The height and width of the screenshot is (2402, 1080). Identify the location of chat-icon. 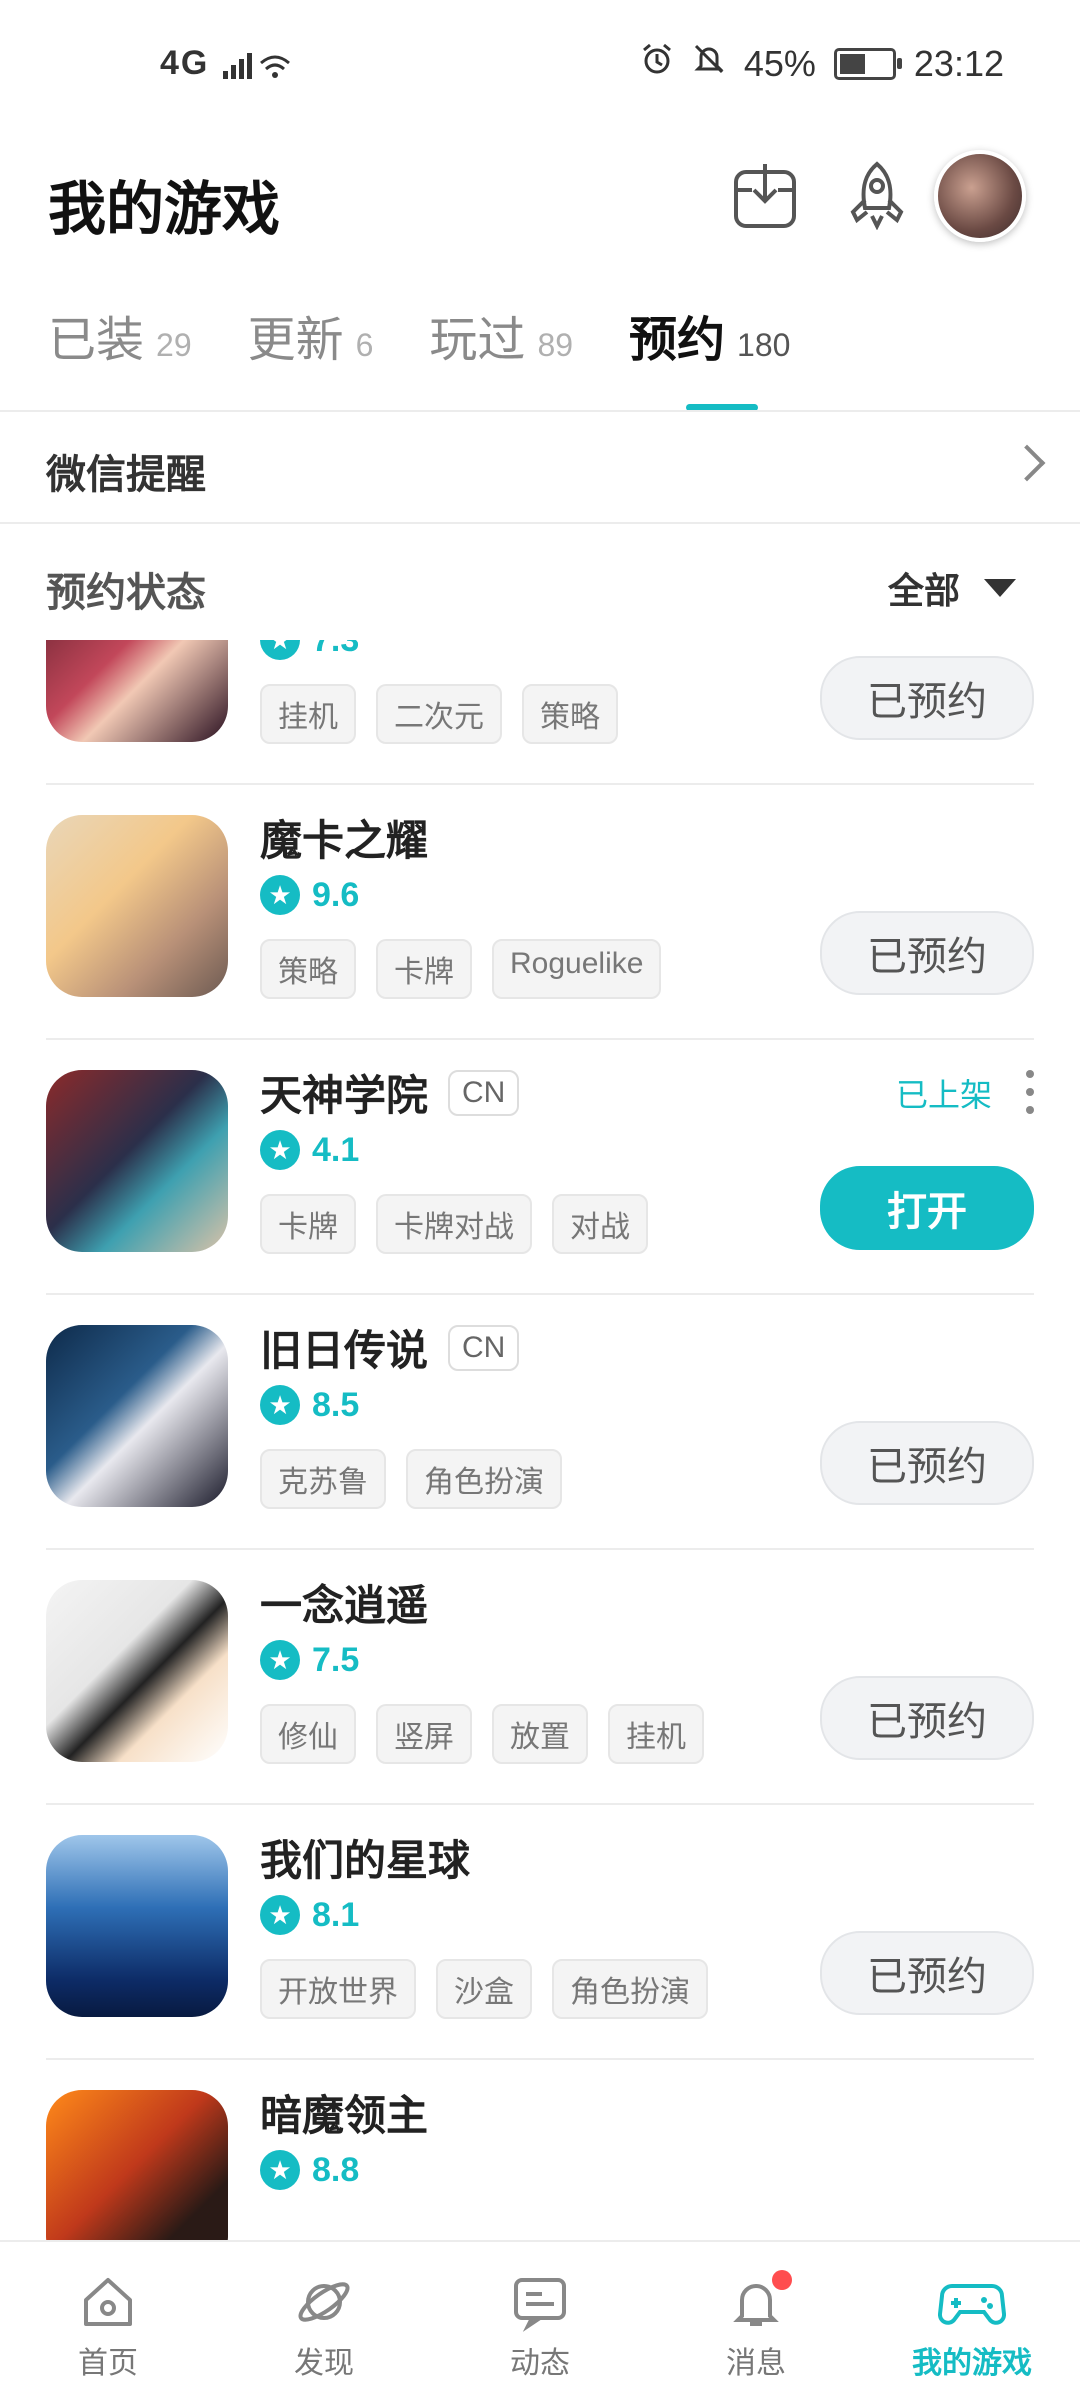
(540, 2305).